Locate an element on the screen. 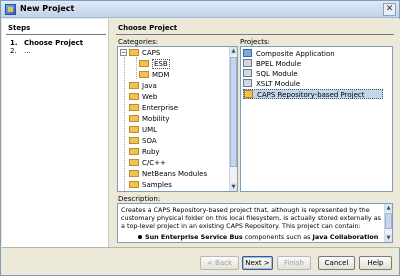 The height and width of the screenshot is (276, 400). category-soa: SOA is located at coordinates (143, 141).